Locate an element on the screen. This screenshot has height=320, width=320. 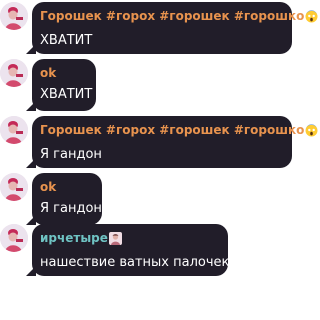
message-bubble: Горошек #горох #горошек #горошко ХВАТИТ is located at coordinates (175, 28).